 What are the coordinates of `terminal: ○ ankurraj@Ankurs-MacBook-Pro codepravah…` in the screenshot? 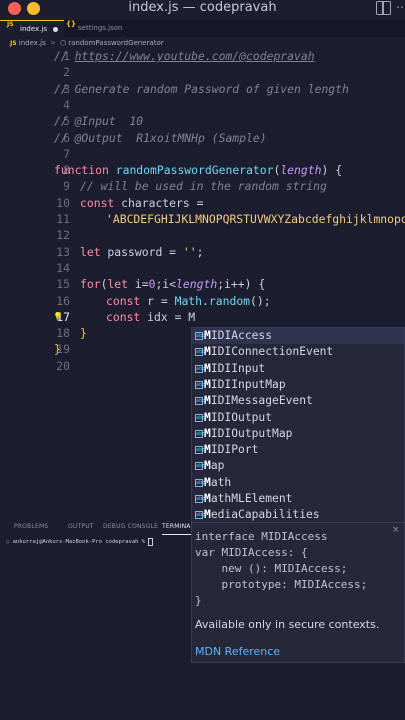 It's located at (80, 542).